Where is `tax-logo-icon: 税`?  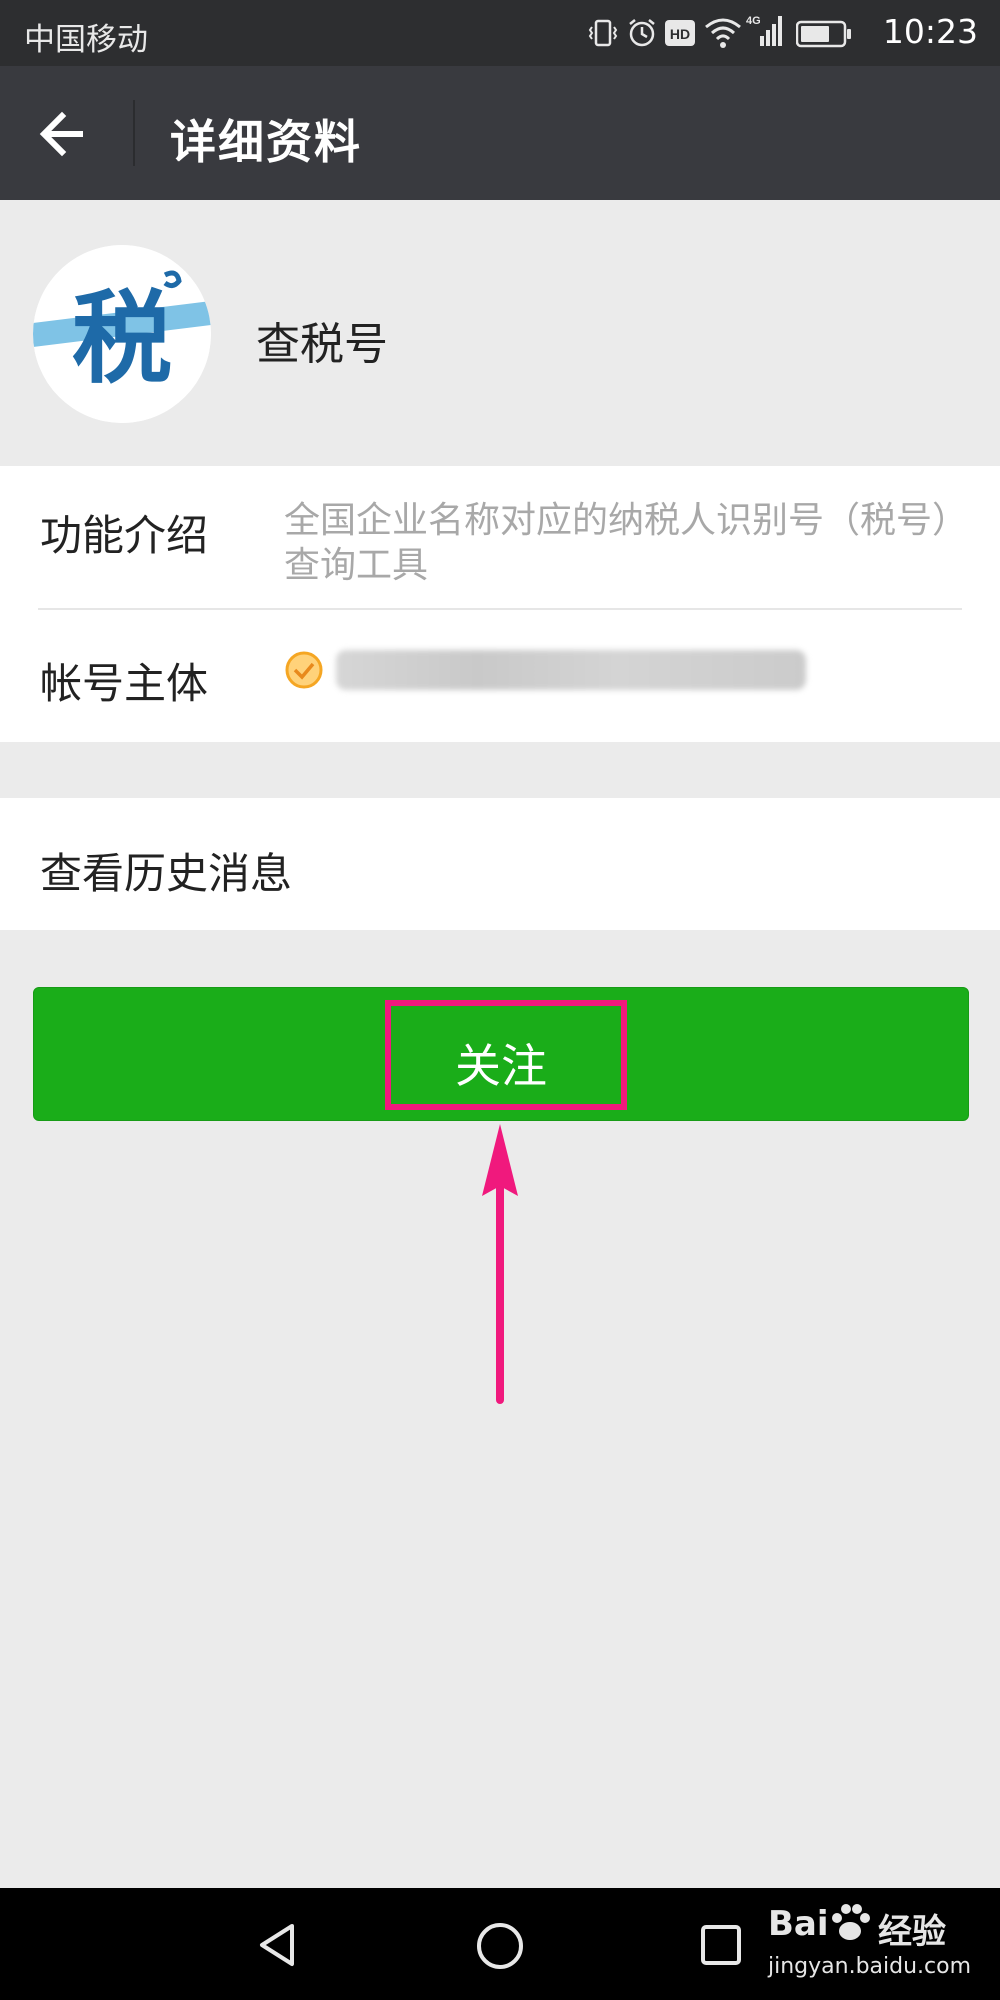 tax-logo-icon: 税 is located at coordinates (122, 334).